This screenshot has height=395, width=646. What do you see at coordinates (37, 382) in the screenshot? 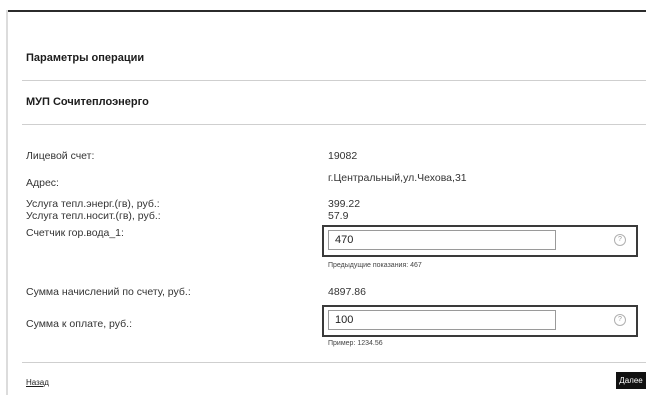
I see `back-link: Назад` at bounding box center [37, 382].